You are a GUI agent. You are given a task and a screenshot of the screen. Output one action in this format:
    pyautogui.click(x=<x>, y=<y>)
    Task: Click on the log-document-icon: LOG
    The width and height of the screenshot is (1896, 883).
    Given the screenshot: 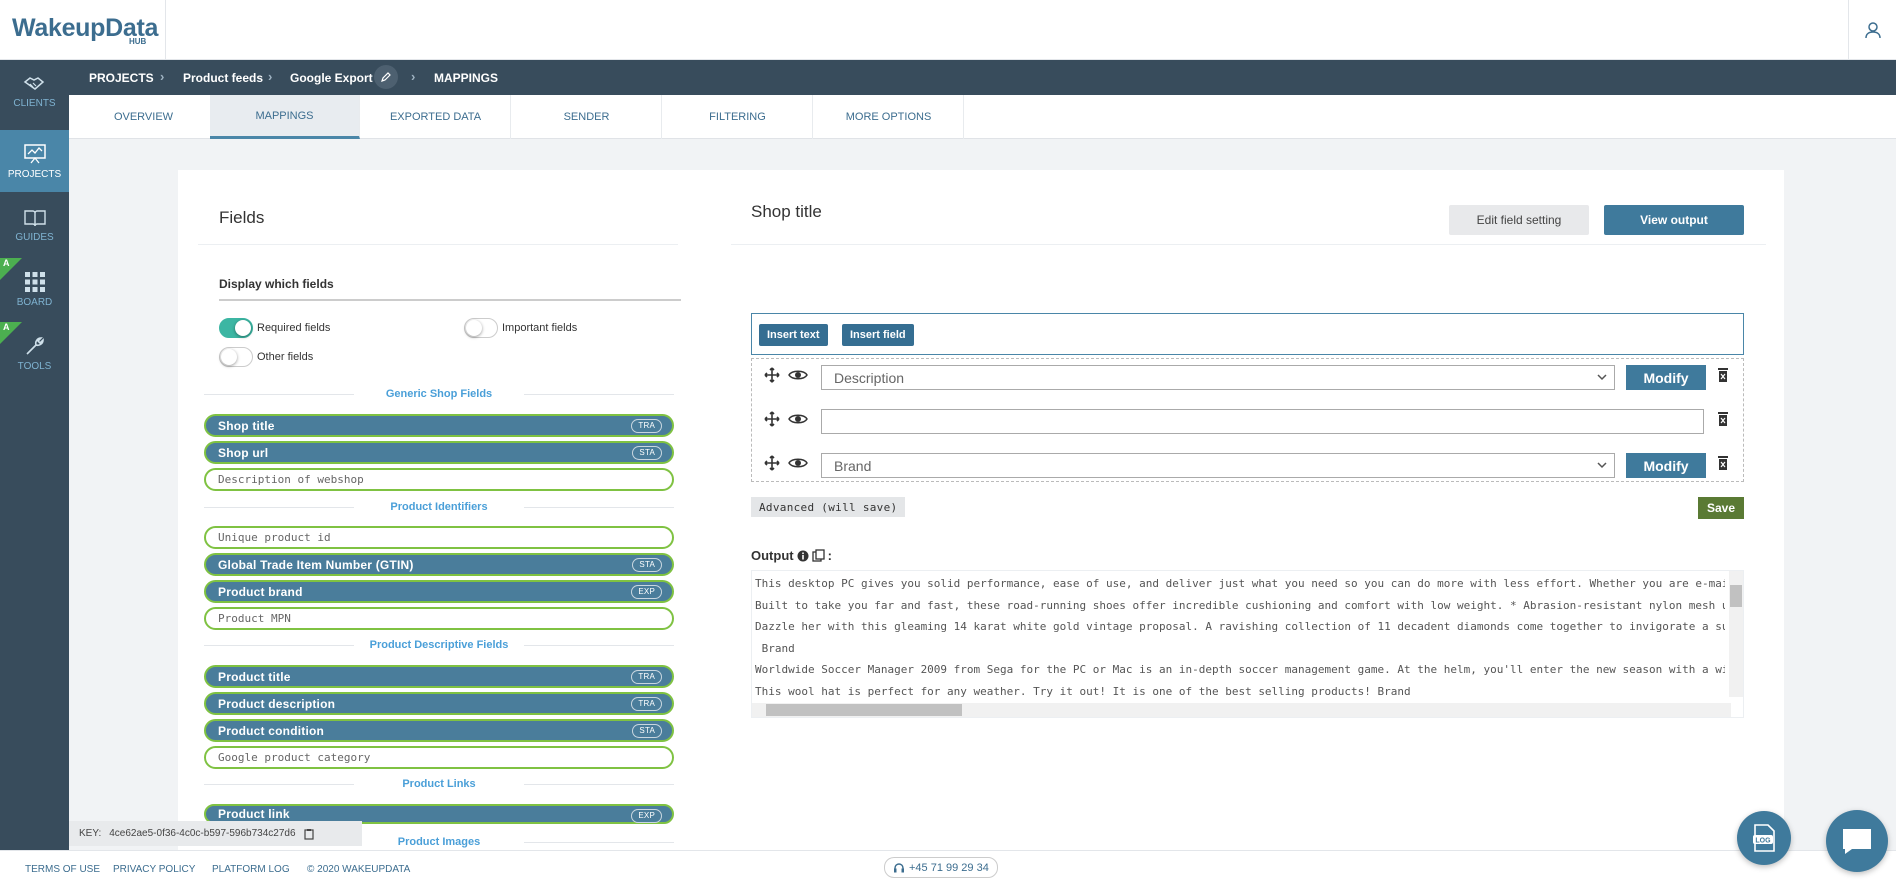 What is the action you would take?
    pyautogui.click(x=1764, y=838)
    